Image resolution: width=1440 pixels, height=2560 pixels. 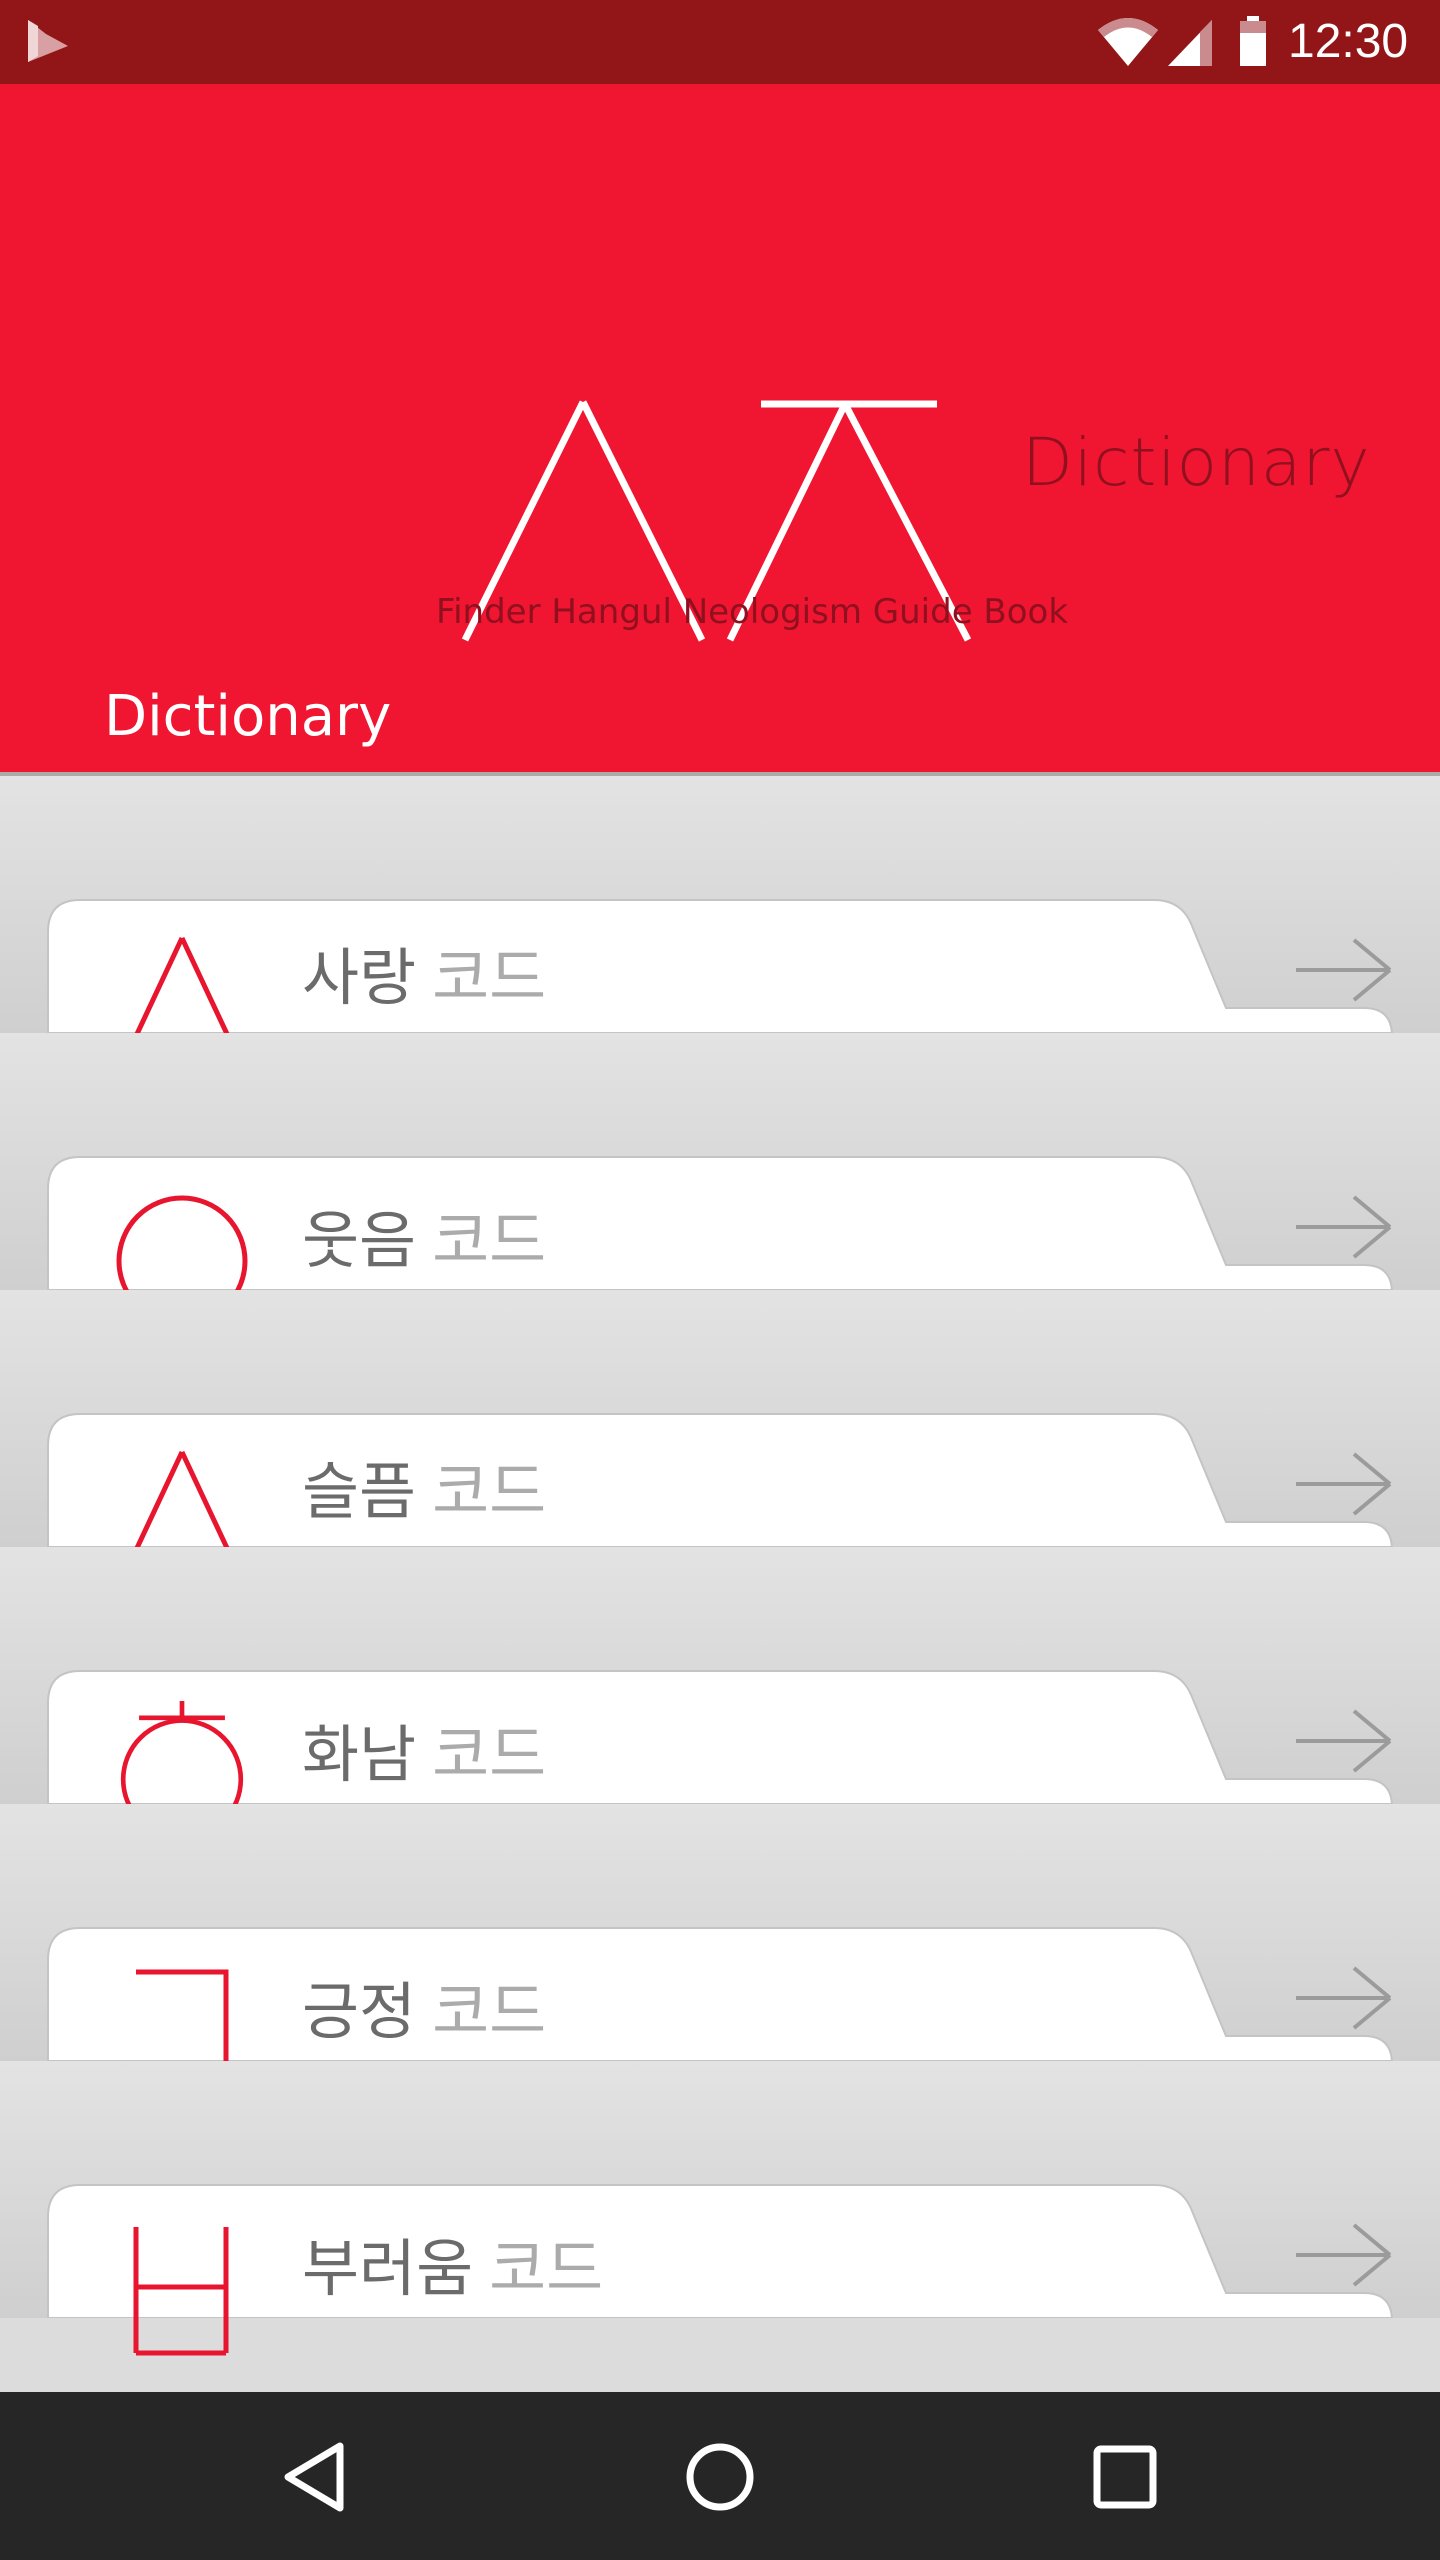 What do you see at coordinates (315, 2477) in the screenshot?
I see `back-icon` at bounding box center [315, 2477].